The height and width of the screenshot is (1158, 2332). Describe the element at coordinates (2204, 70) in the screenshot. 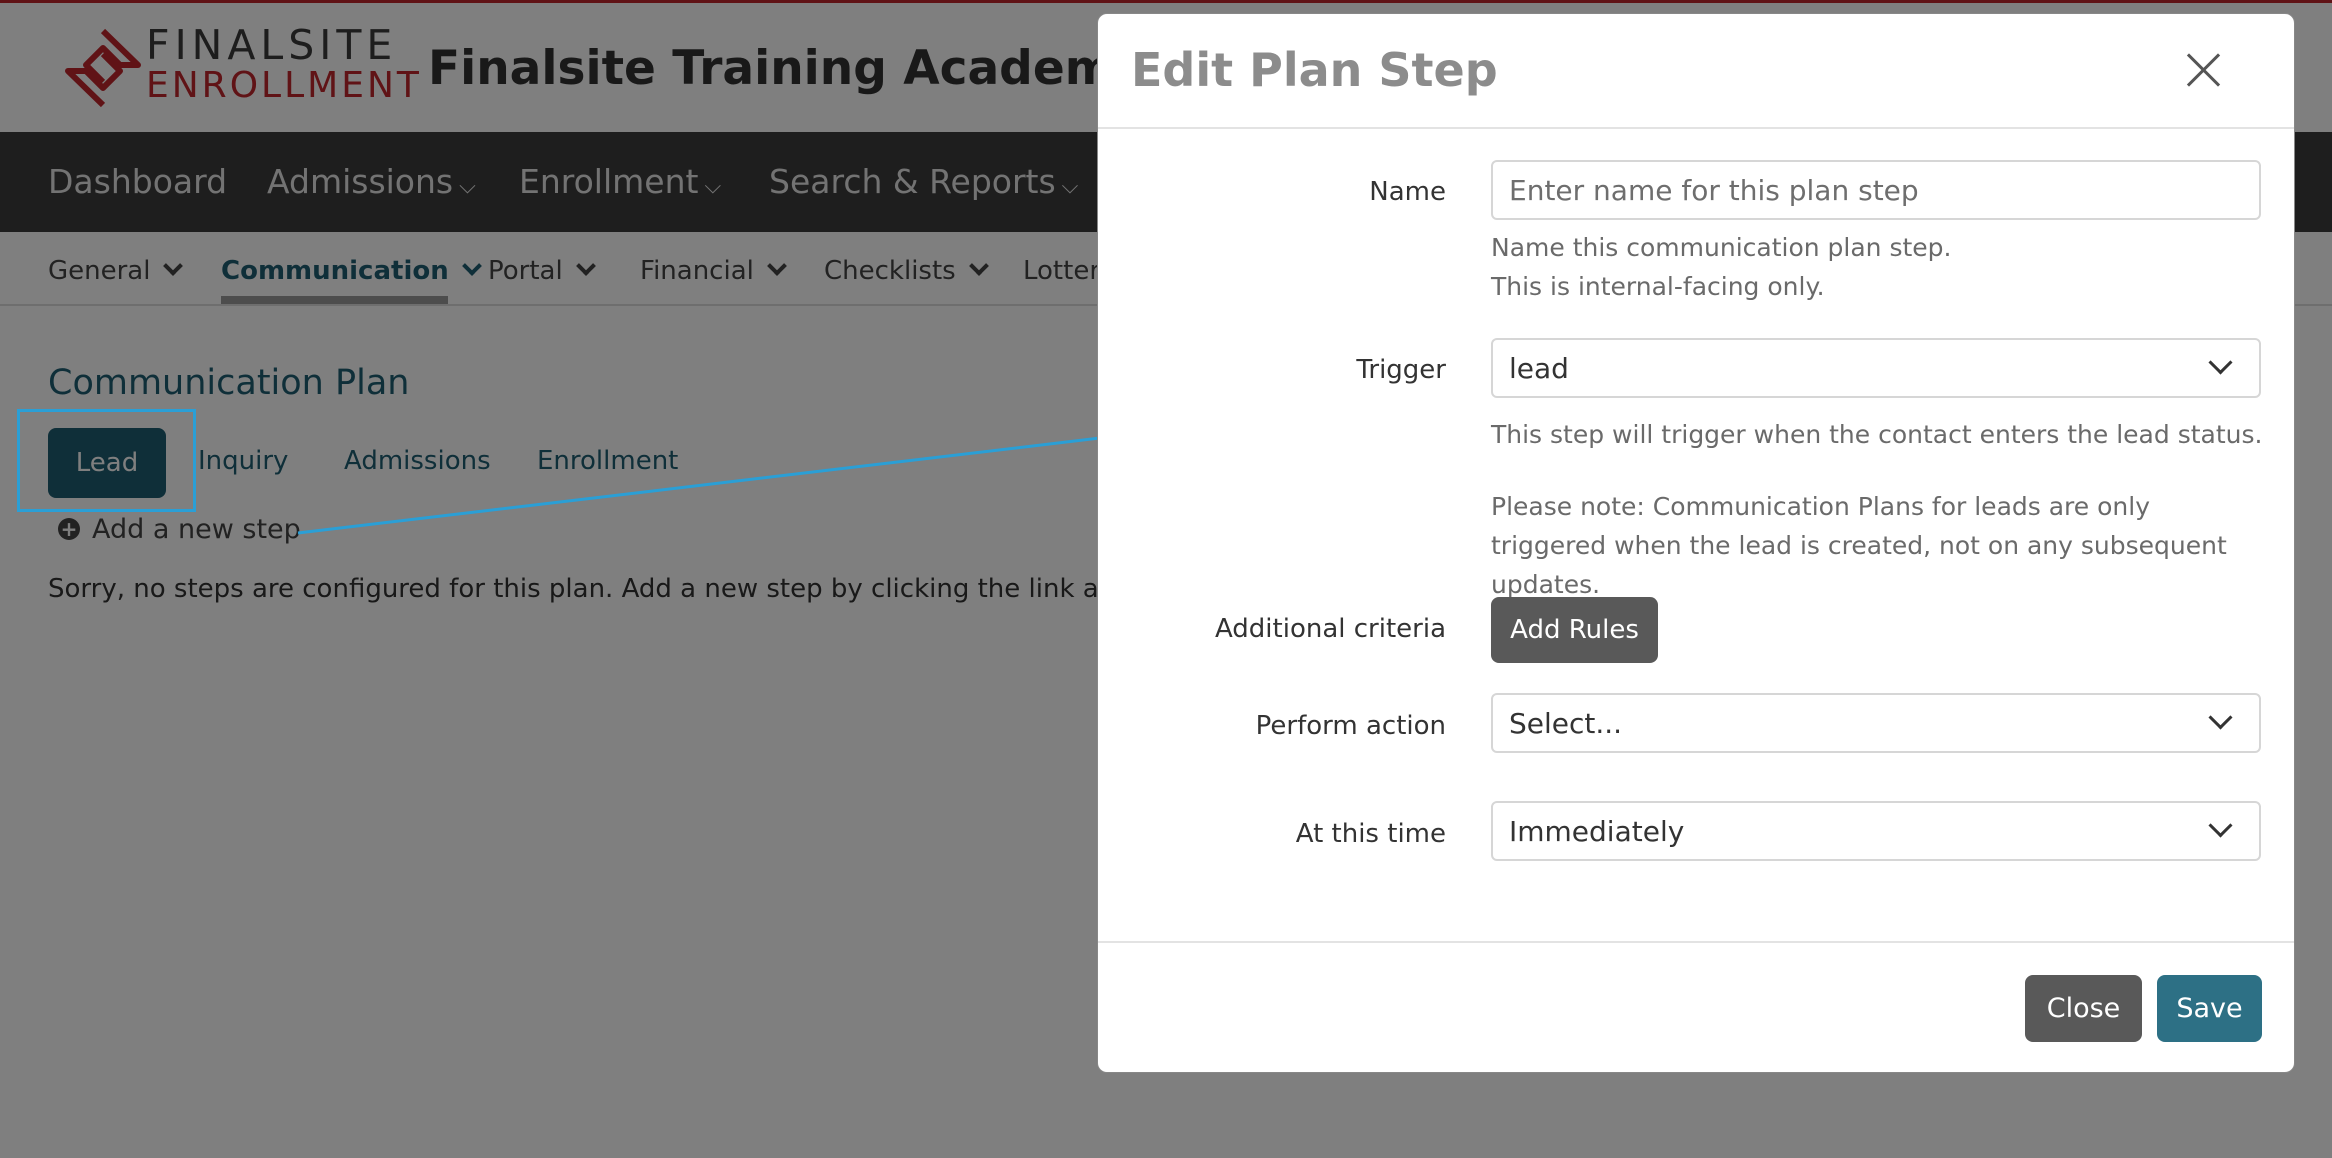

I see `close-icon` at that location.